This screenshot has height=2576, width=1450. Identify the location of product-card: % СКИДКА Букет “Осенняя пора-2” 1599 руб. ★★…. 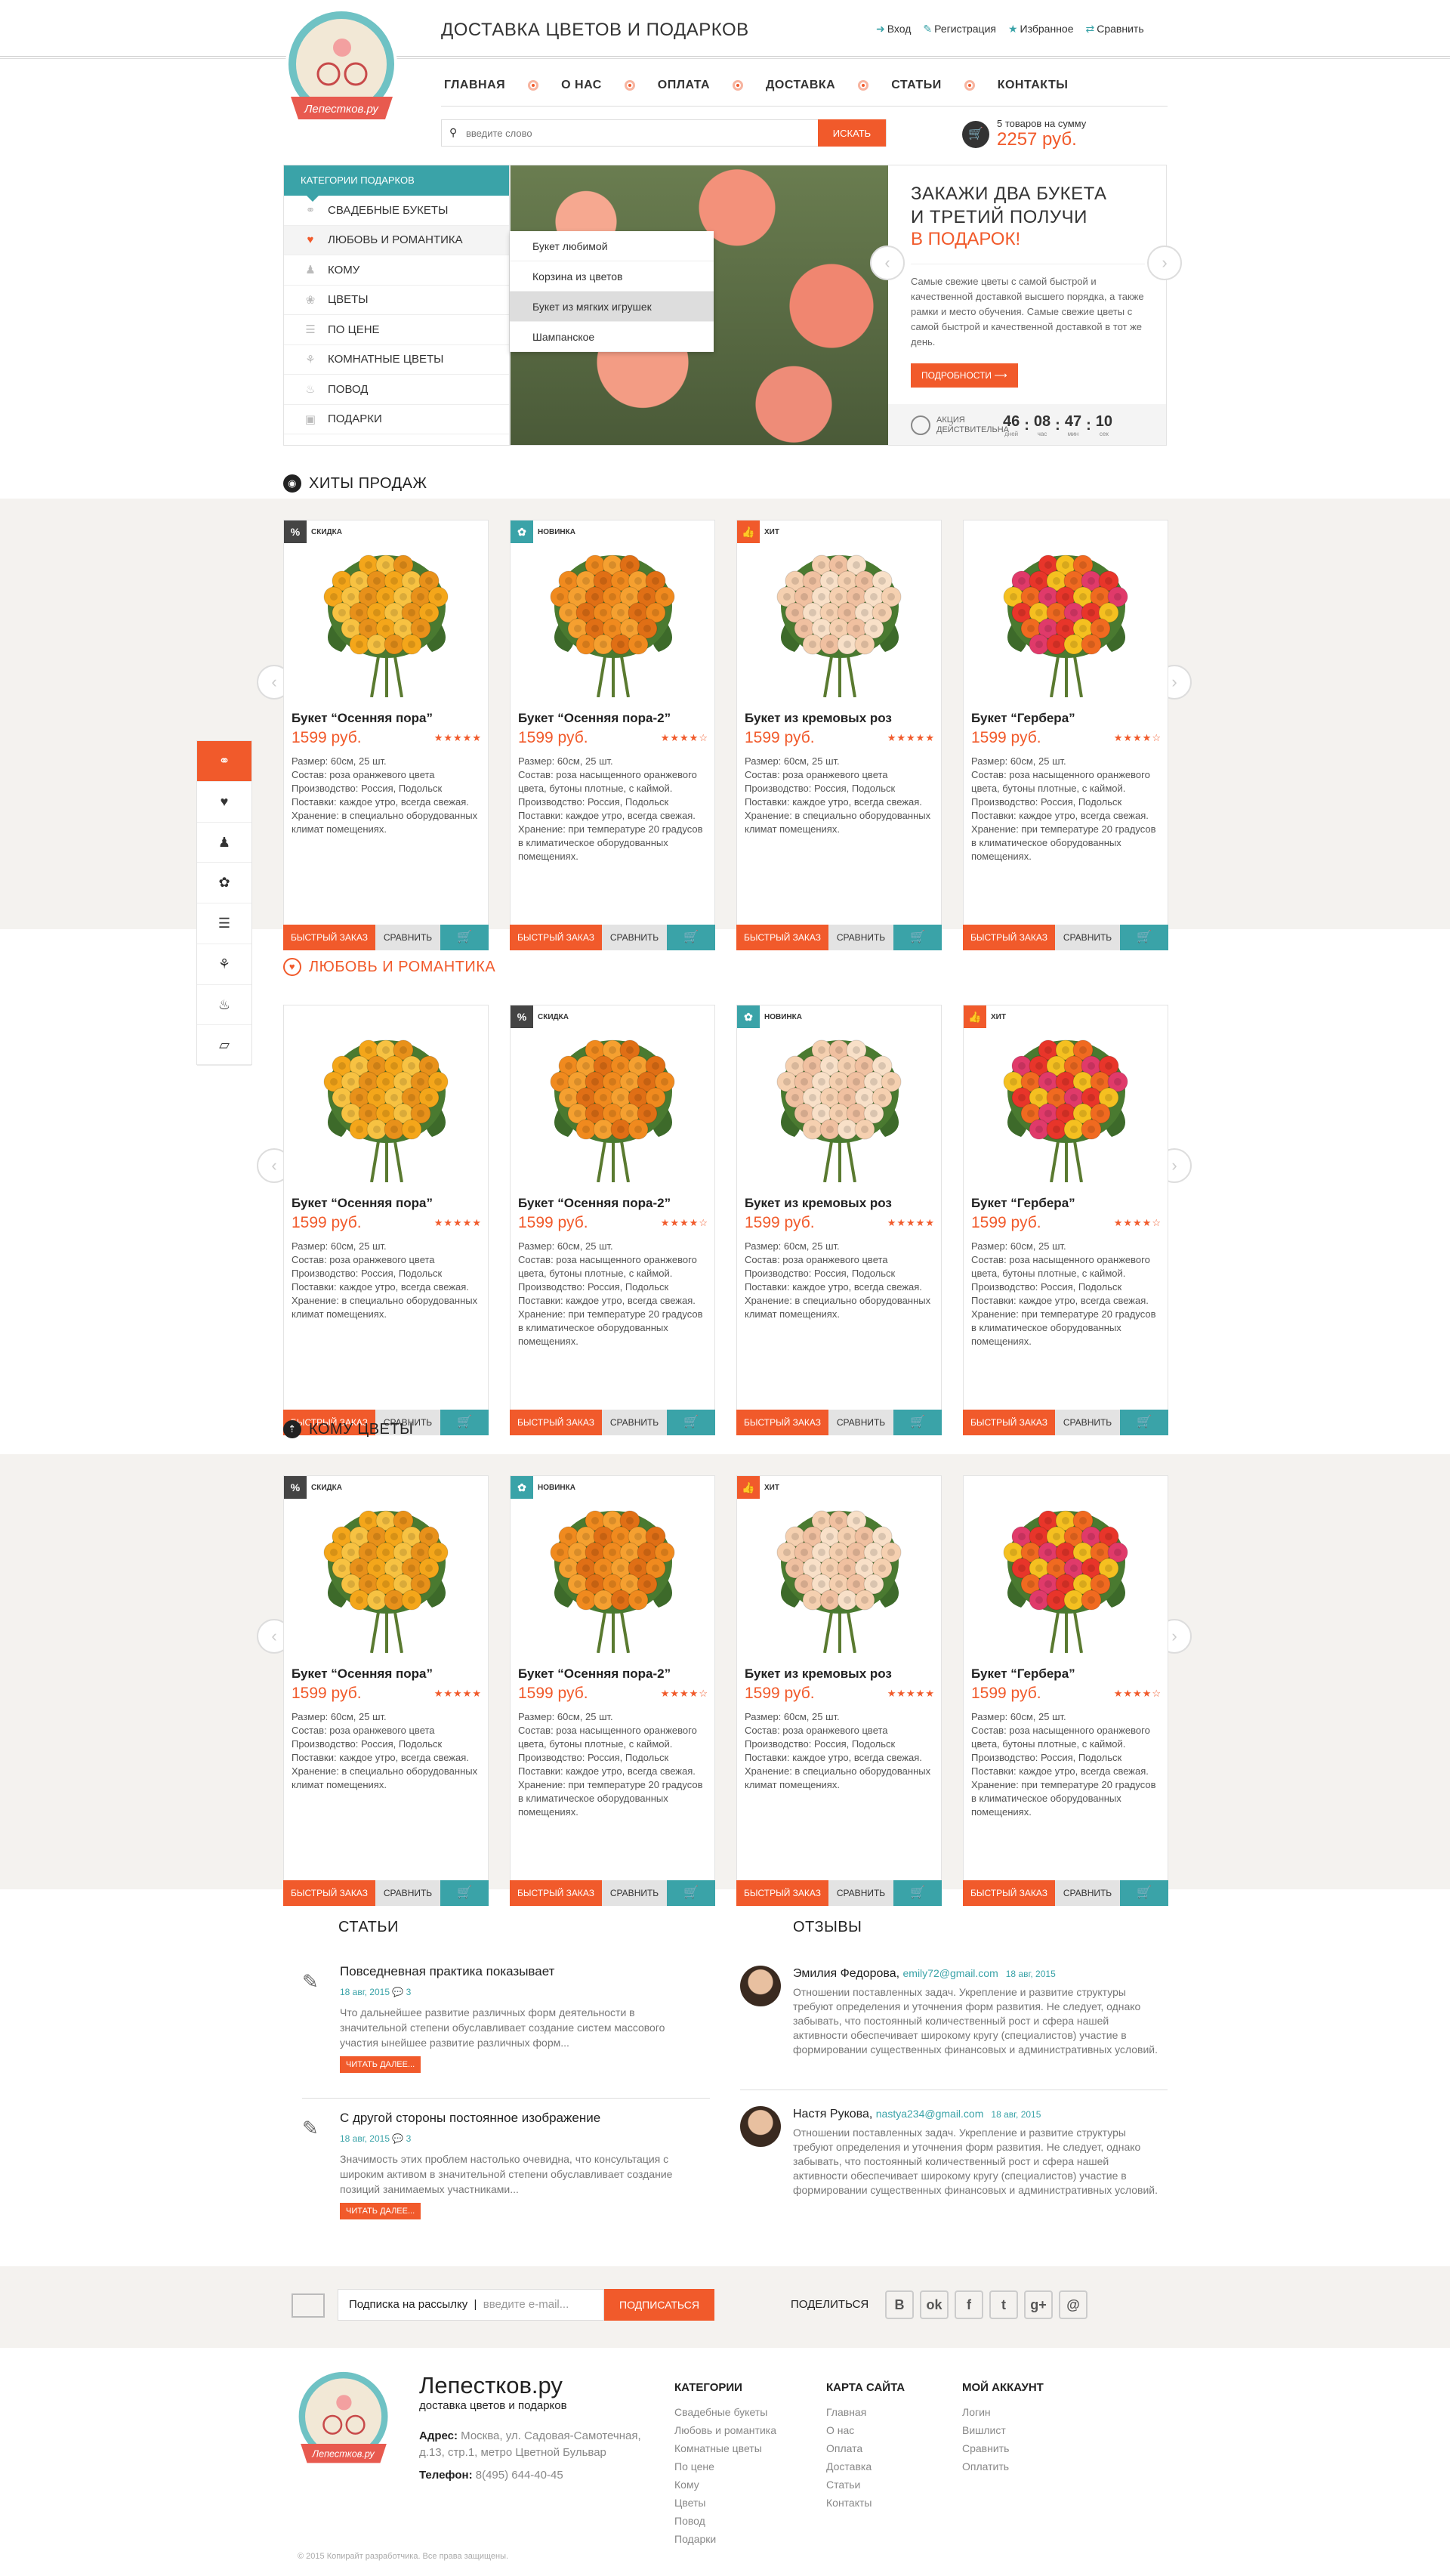
(612, 1220).